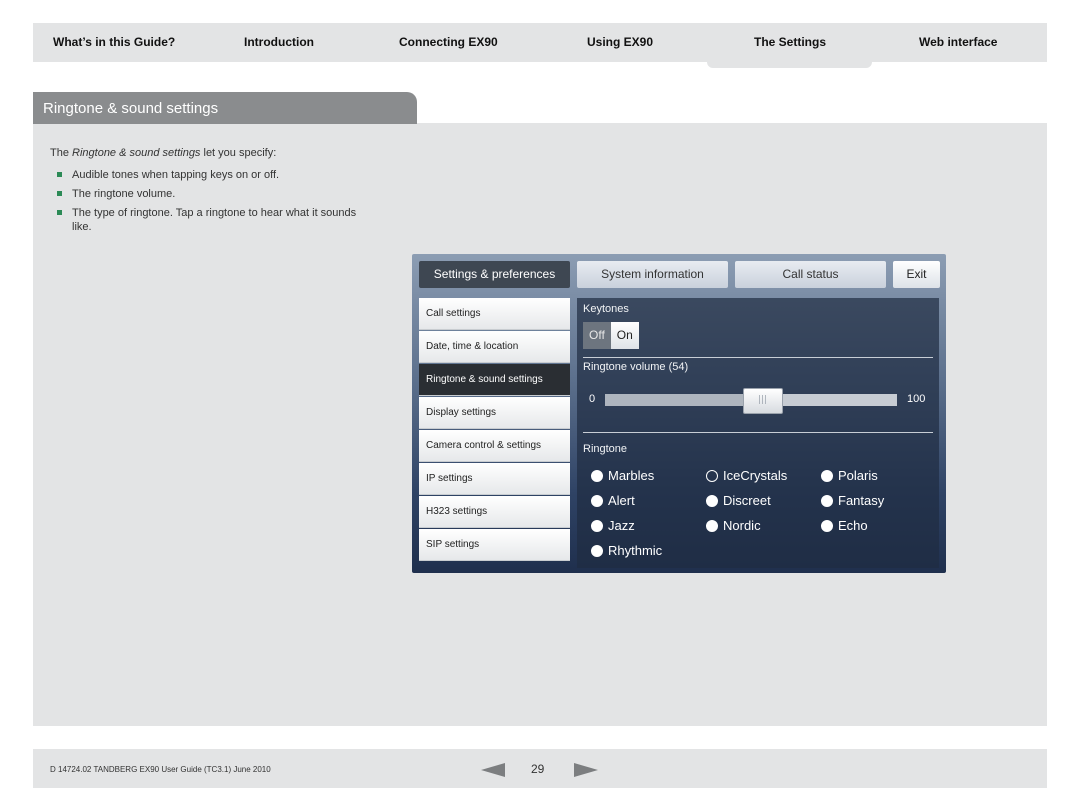 The height and width of the screenshot is (811, 1080). Describe the element at coordinates (712, 475) in the screenshot. I see `radio-selected-icon` at that location.